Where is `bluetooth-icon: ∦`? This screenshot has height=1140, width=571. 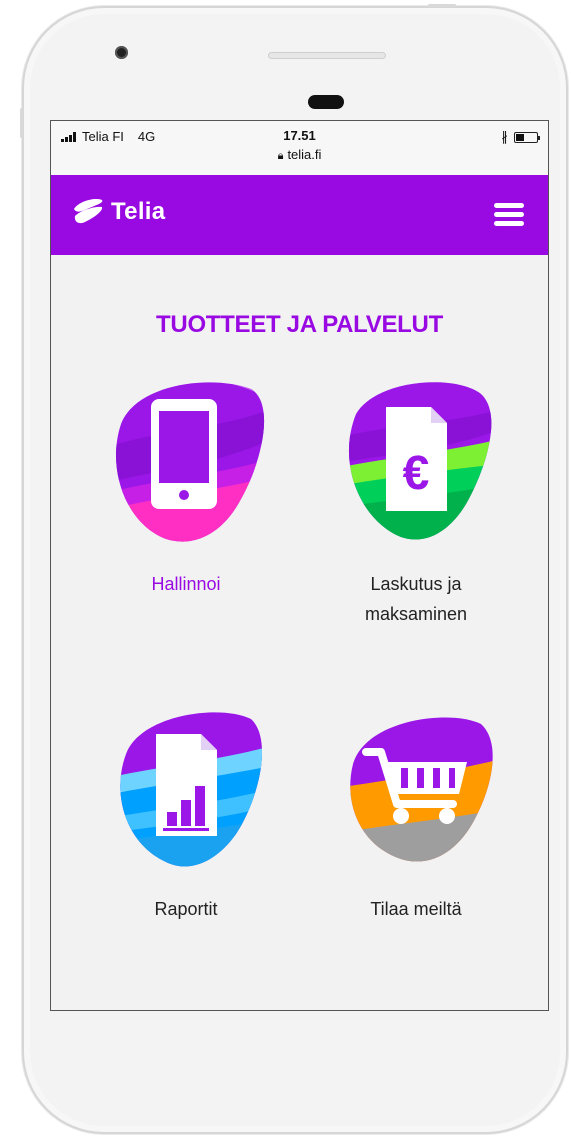
bluetooth-icon: ∦ is located at coordinates (505, 136).